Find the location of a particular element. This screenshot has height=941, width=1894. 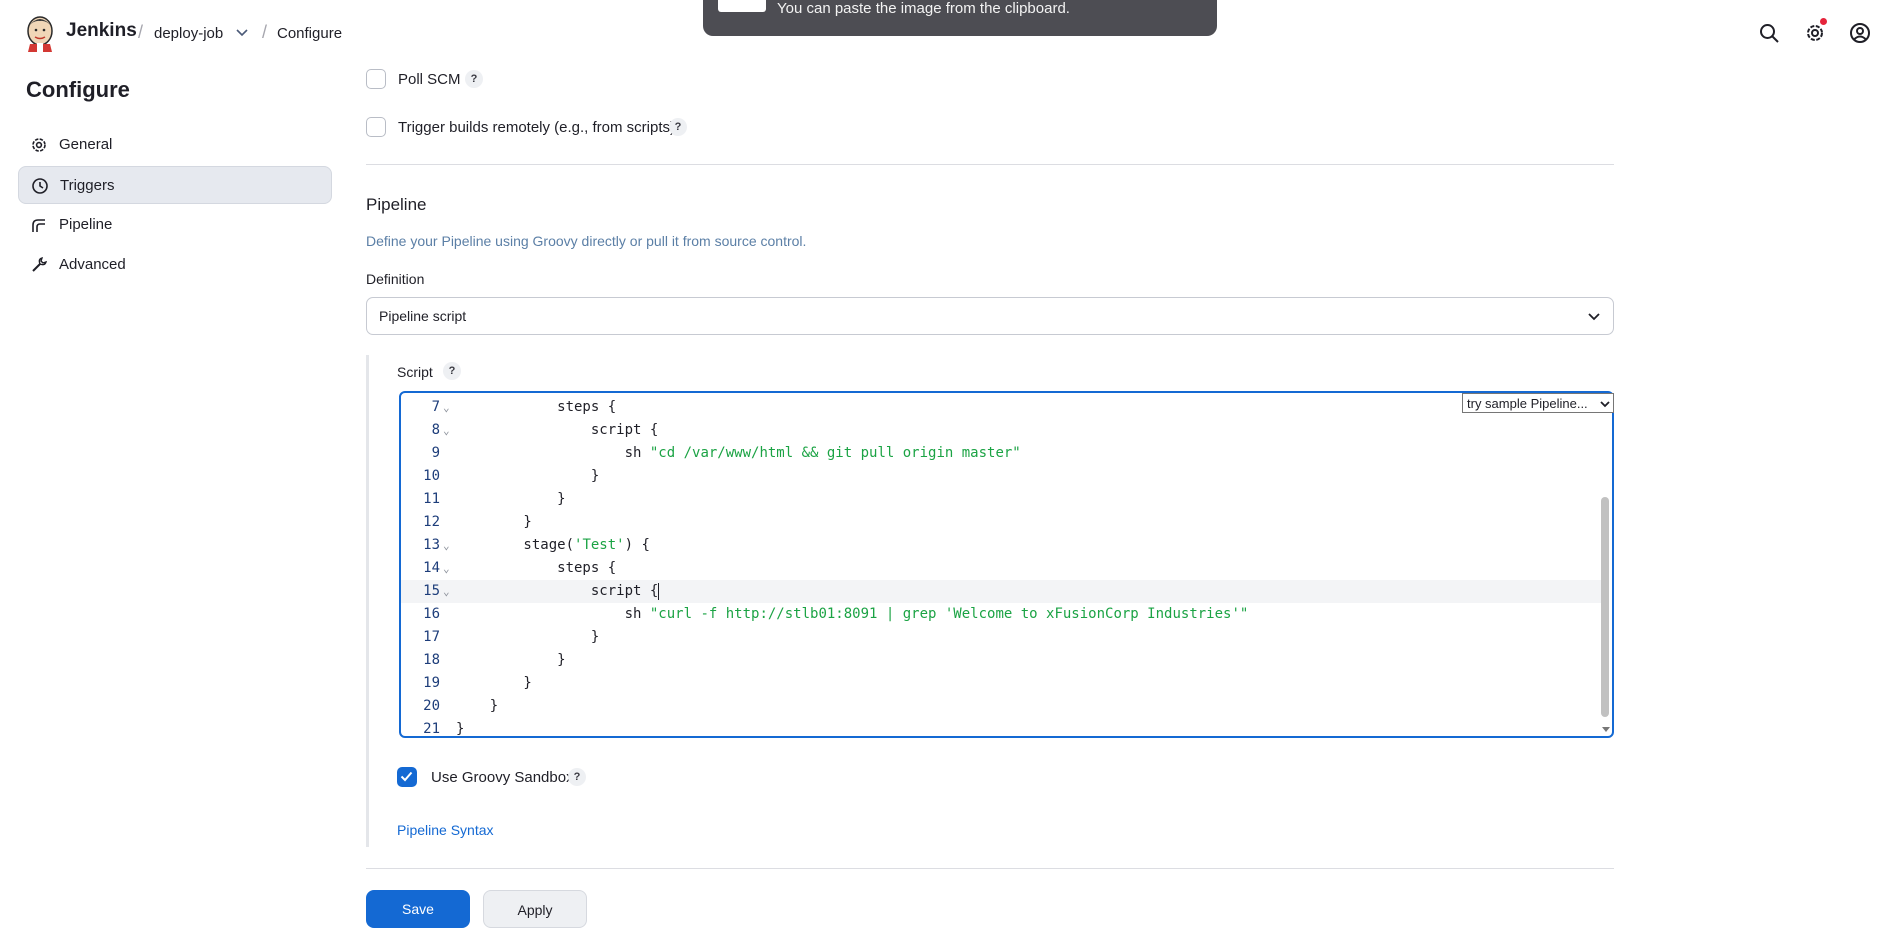

manage-jenkins-gear-icon is located at coordinates (1815, 33).